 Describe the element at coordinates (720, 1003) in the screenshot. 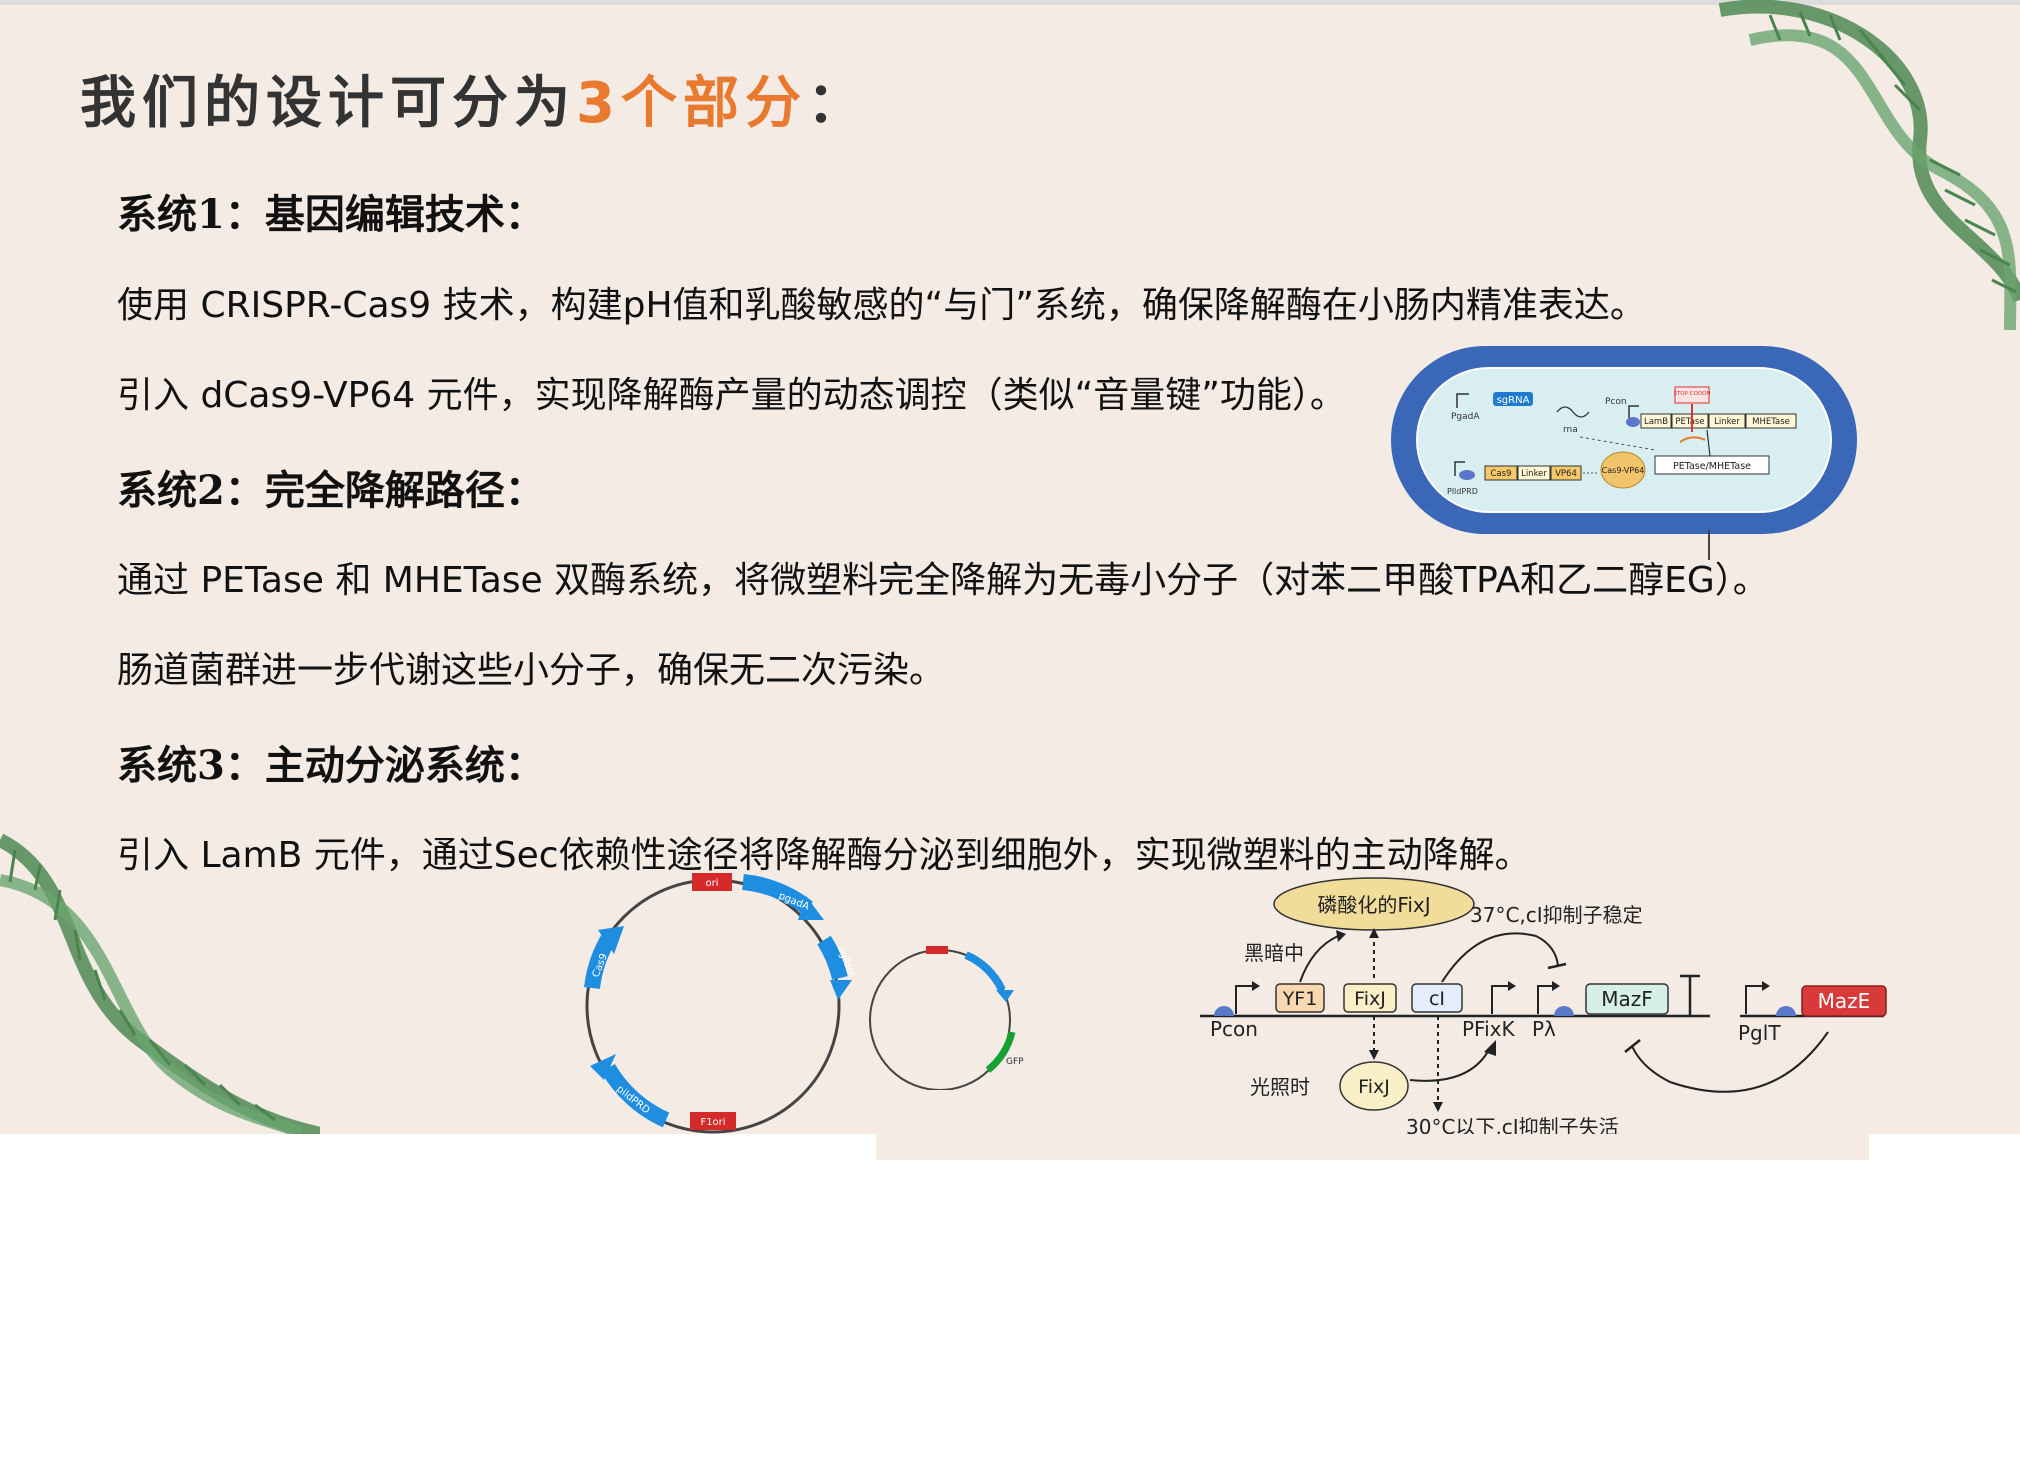

I see `plasmid-large-diagram: ori pgadA sgRNA F1ori pildPRD Cas9` at that location.